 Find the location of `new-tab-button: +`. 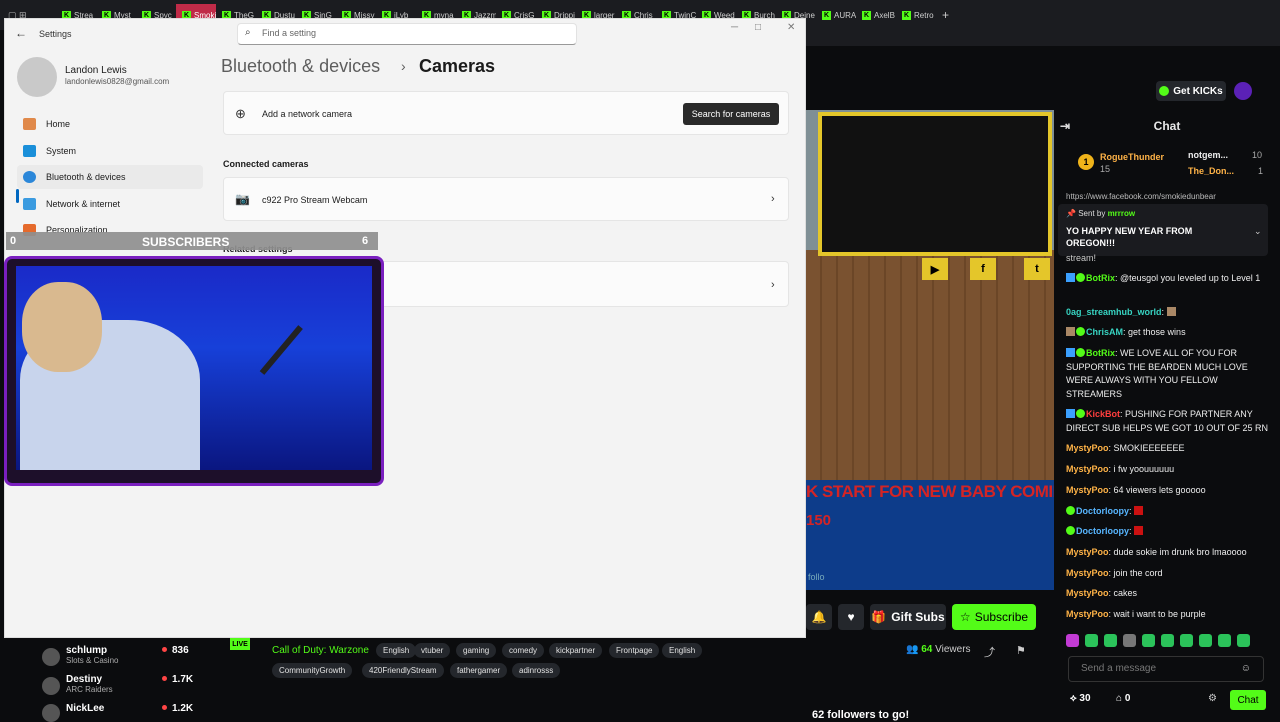

new-tab-button: + is located at coordinates (942, 15).